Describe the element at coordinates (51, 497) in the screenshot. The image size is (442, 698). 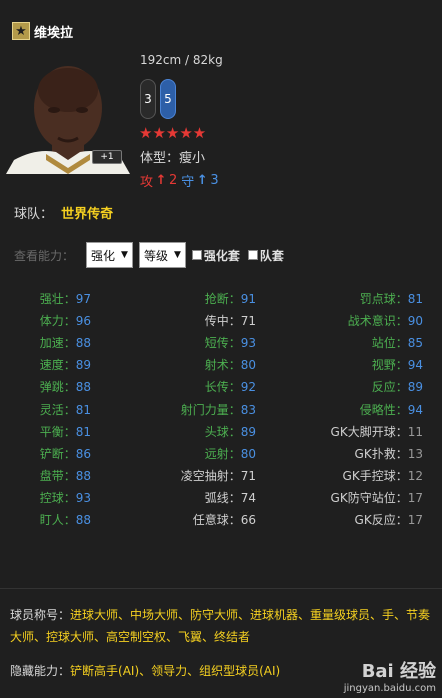
I see `stat-name: 控球` at that location.